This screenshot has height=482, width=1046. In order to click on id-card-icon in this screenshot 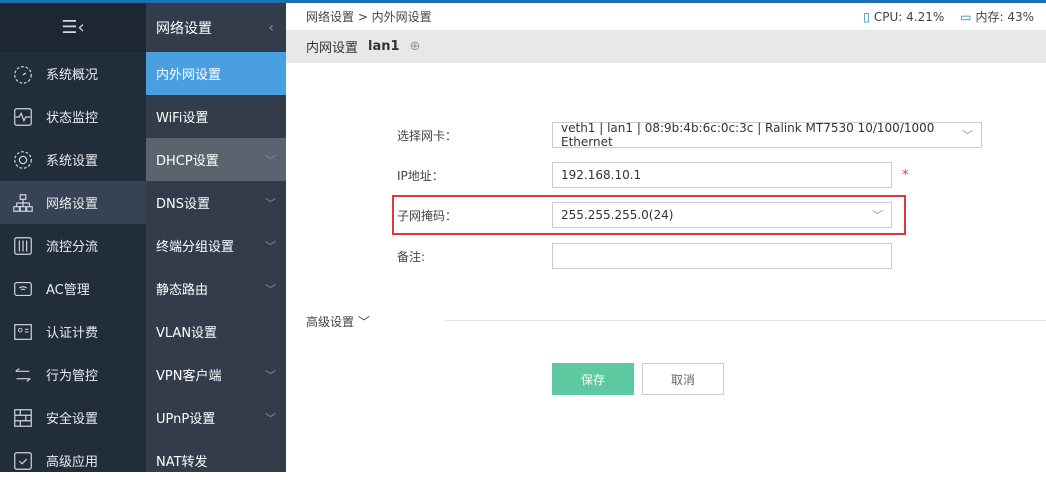, I will do `click(23, 332)`.